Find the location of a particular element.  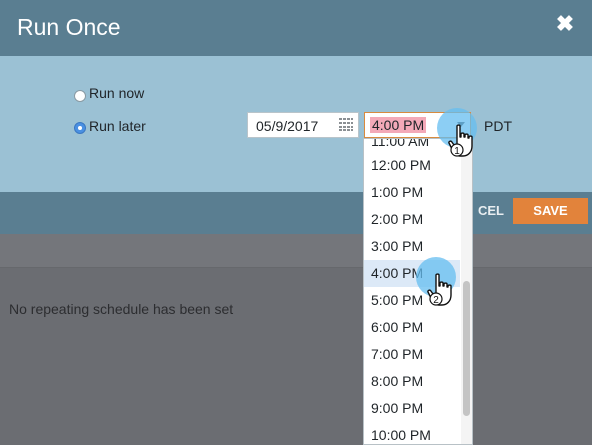

run-later-radio is located at coordinates (80, 128).